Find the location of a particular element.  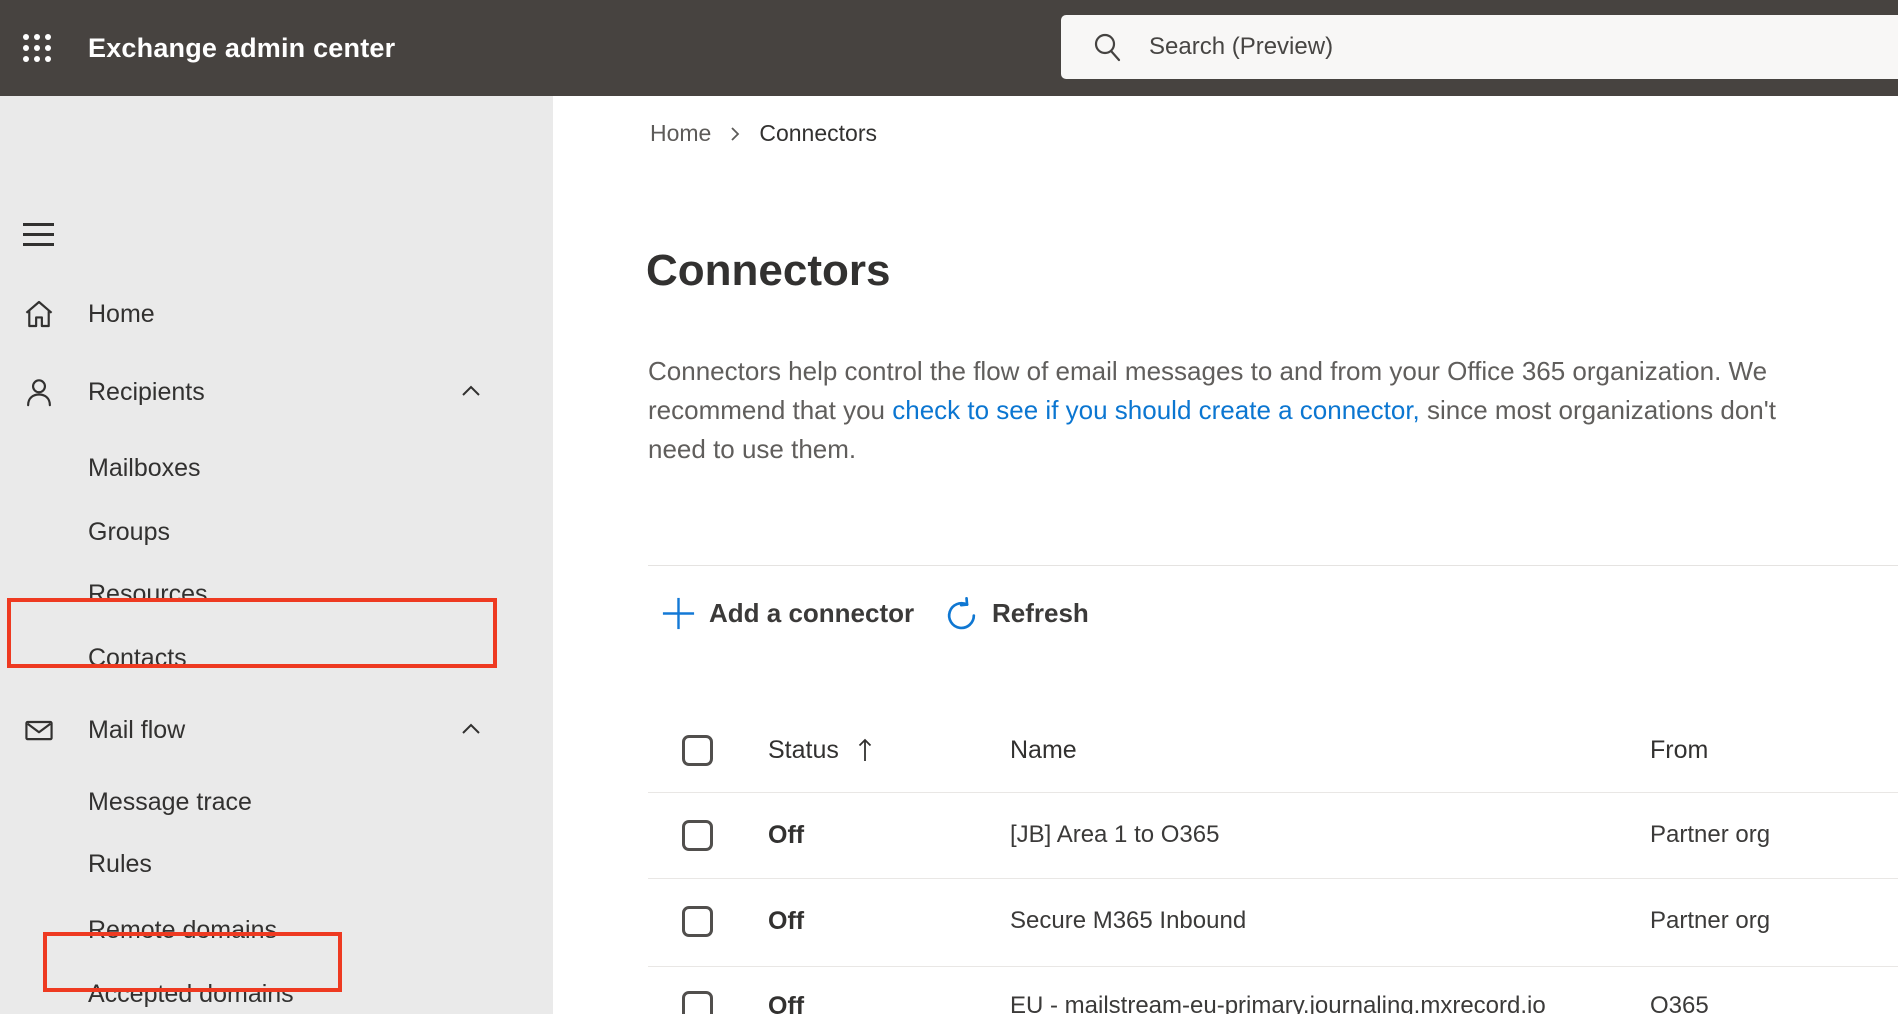

home-icon is located at coordinates (39, 314).